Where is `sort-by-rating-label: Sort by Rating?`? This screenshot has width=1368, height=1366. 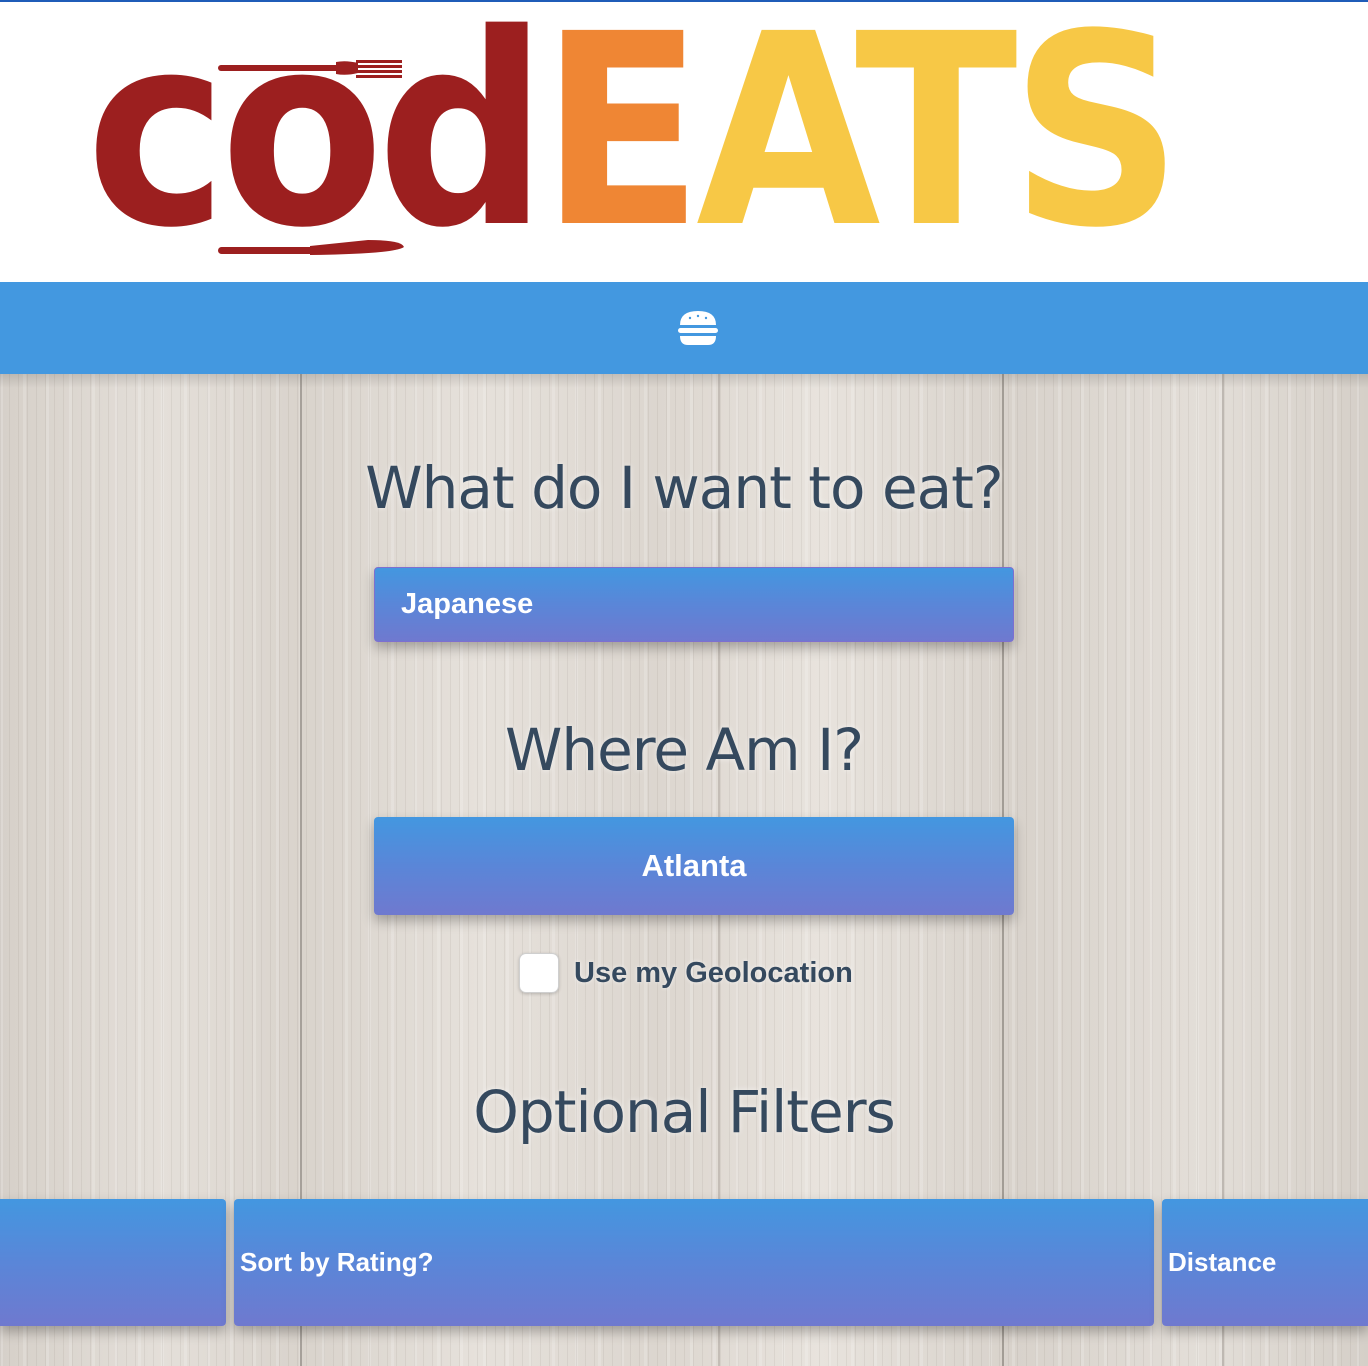
sort-by-rating-label: Sort by Rating? is located at coordinates (337, 1262).